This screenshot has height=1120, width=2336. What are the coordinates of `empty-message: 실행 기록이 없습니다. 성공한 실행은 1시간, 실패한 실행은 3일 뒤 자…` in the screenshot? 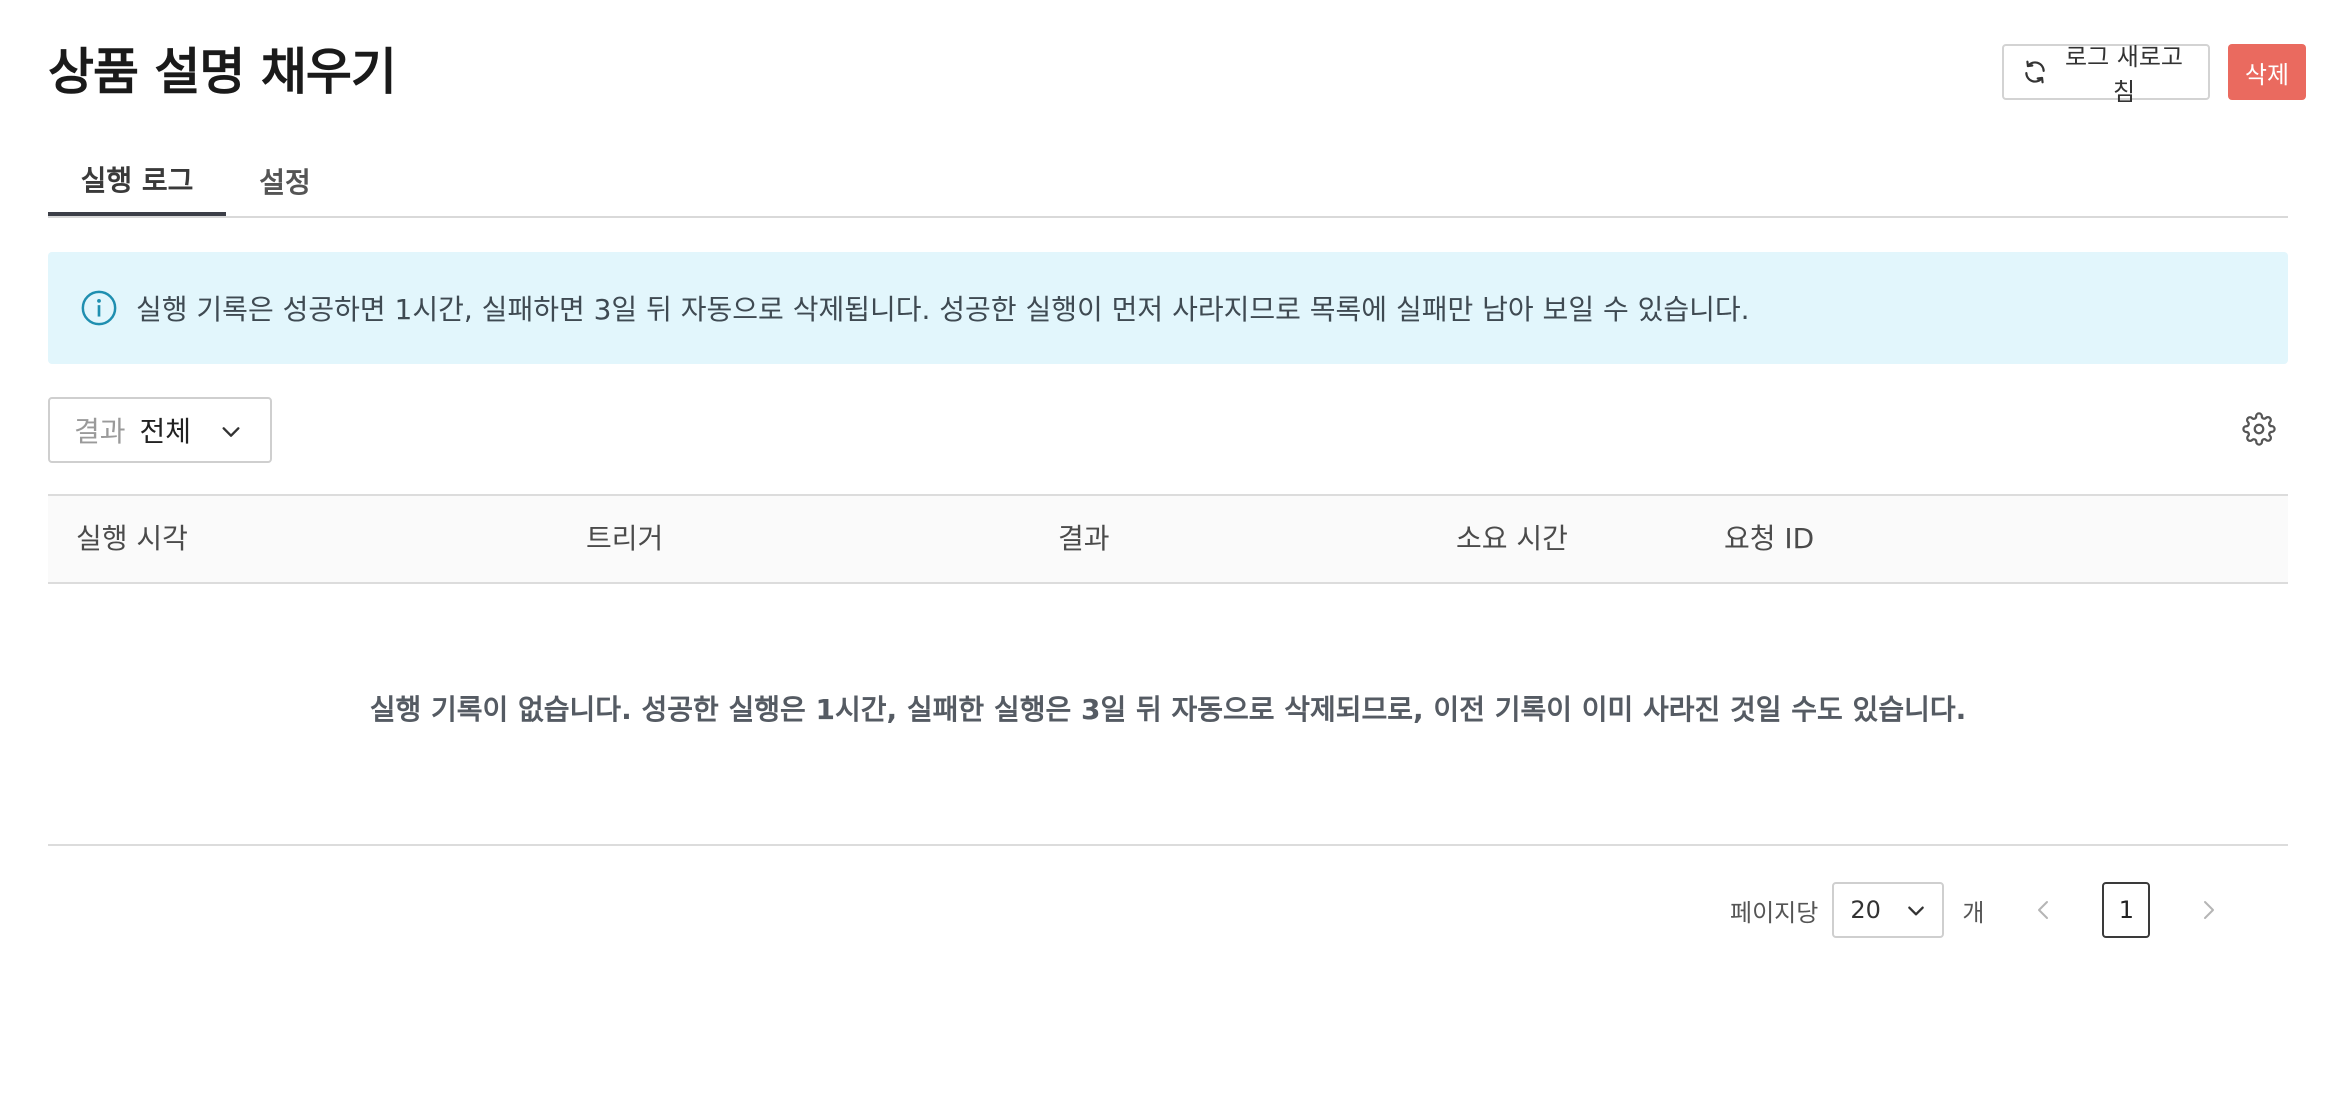 It's located at (1168, 709).